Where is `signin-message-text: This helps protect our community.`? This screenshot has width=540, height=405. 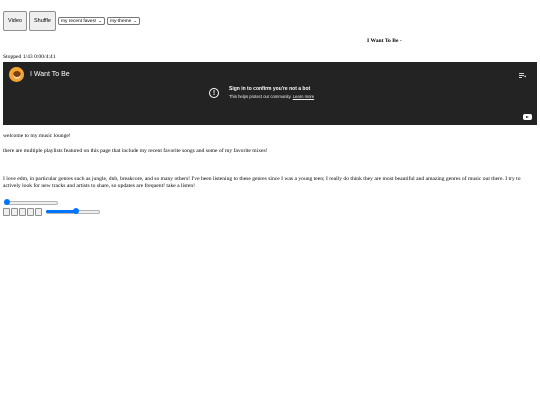
signin-message-text: This helps protect our community. is located at coordinates (260, 96).